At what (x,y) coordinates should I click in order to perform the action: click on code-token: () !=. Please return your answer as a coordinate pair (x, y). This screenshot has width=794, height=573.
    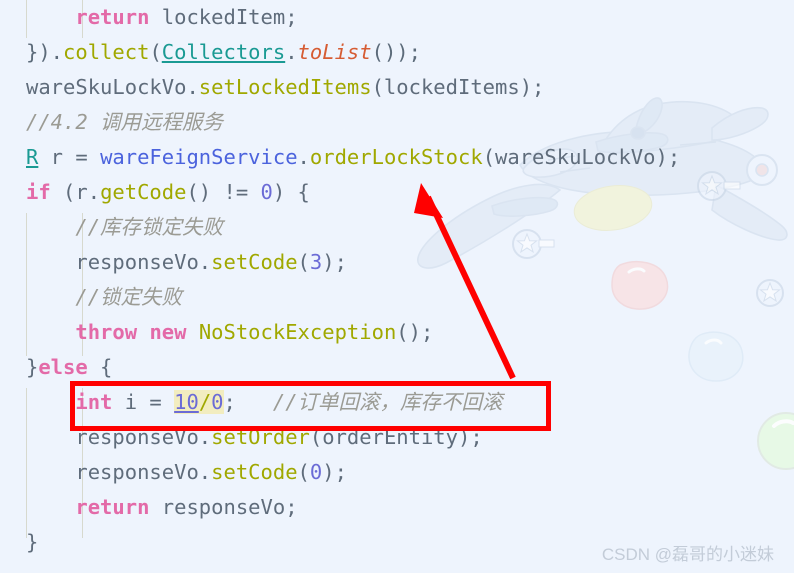
    Looking at the image, I should click on (223, 192).